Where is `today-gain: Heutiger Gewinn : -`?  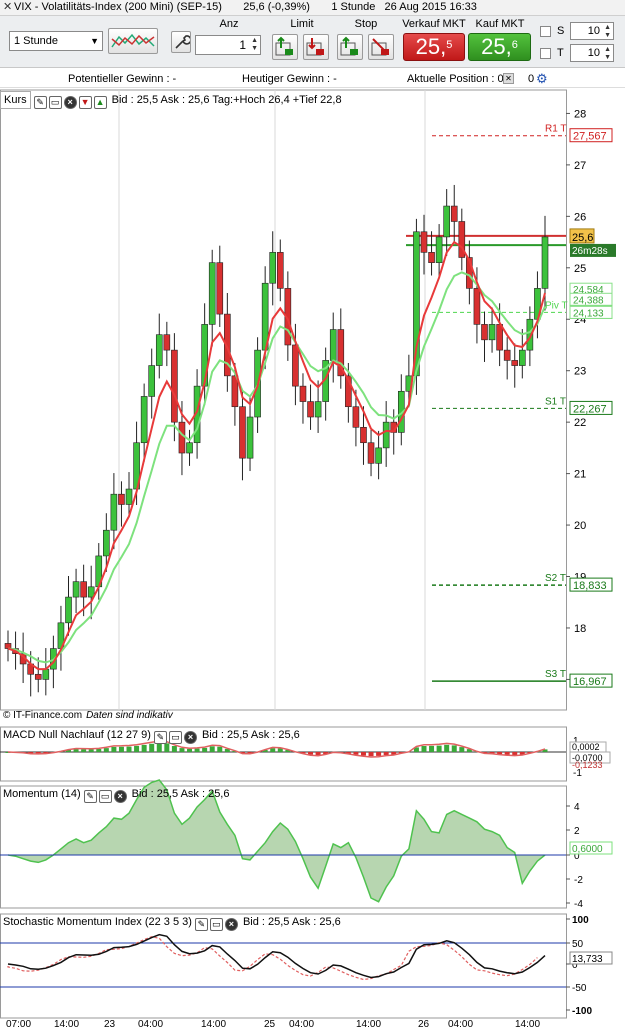
today-gain: Heutiger Gewinn : - is located at coordinates (289, 79).